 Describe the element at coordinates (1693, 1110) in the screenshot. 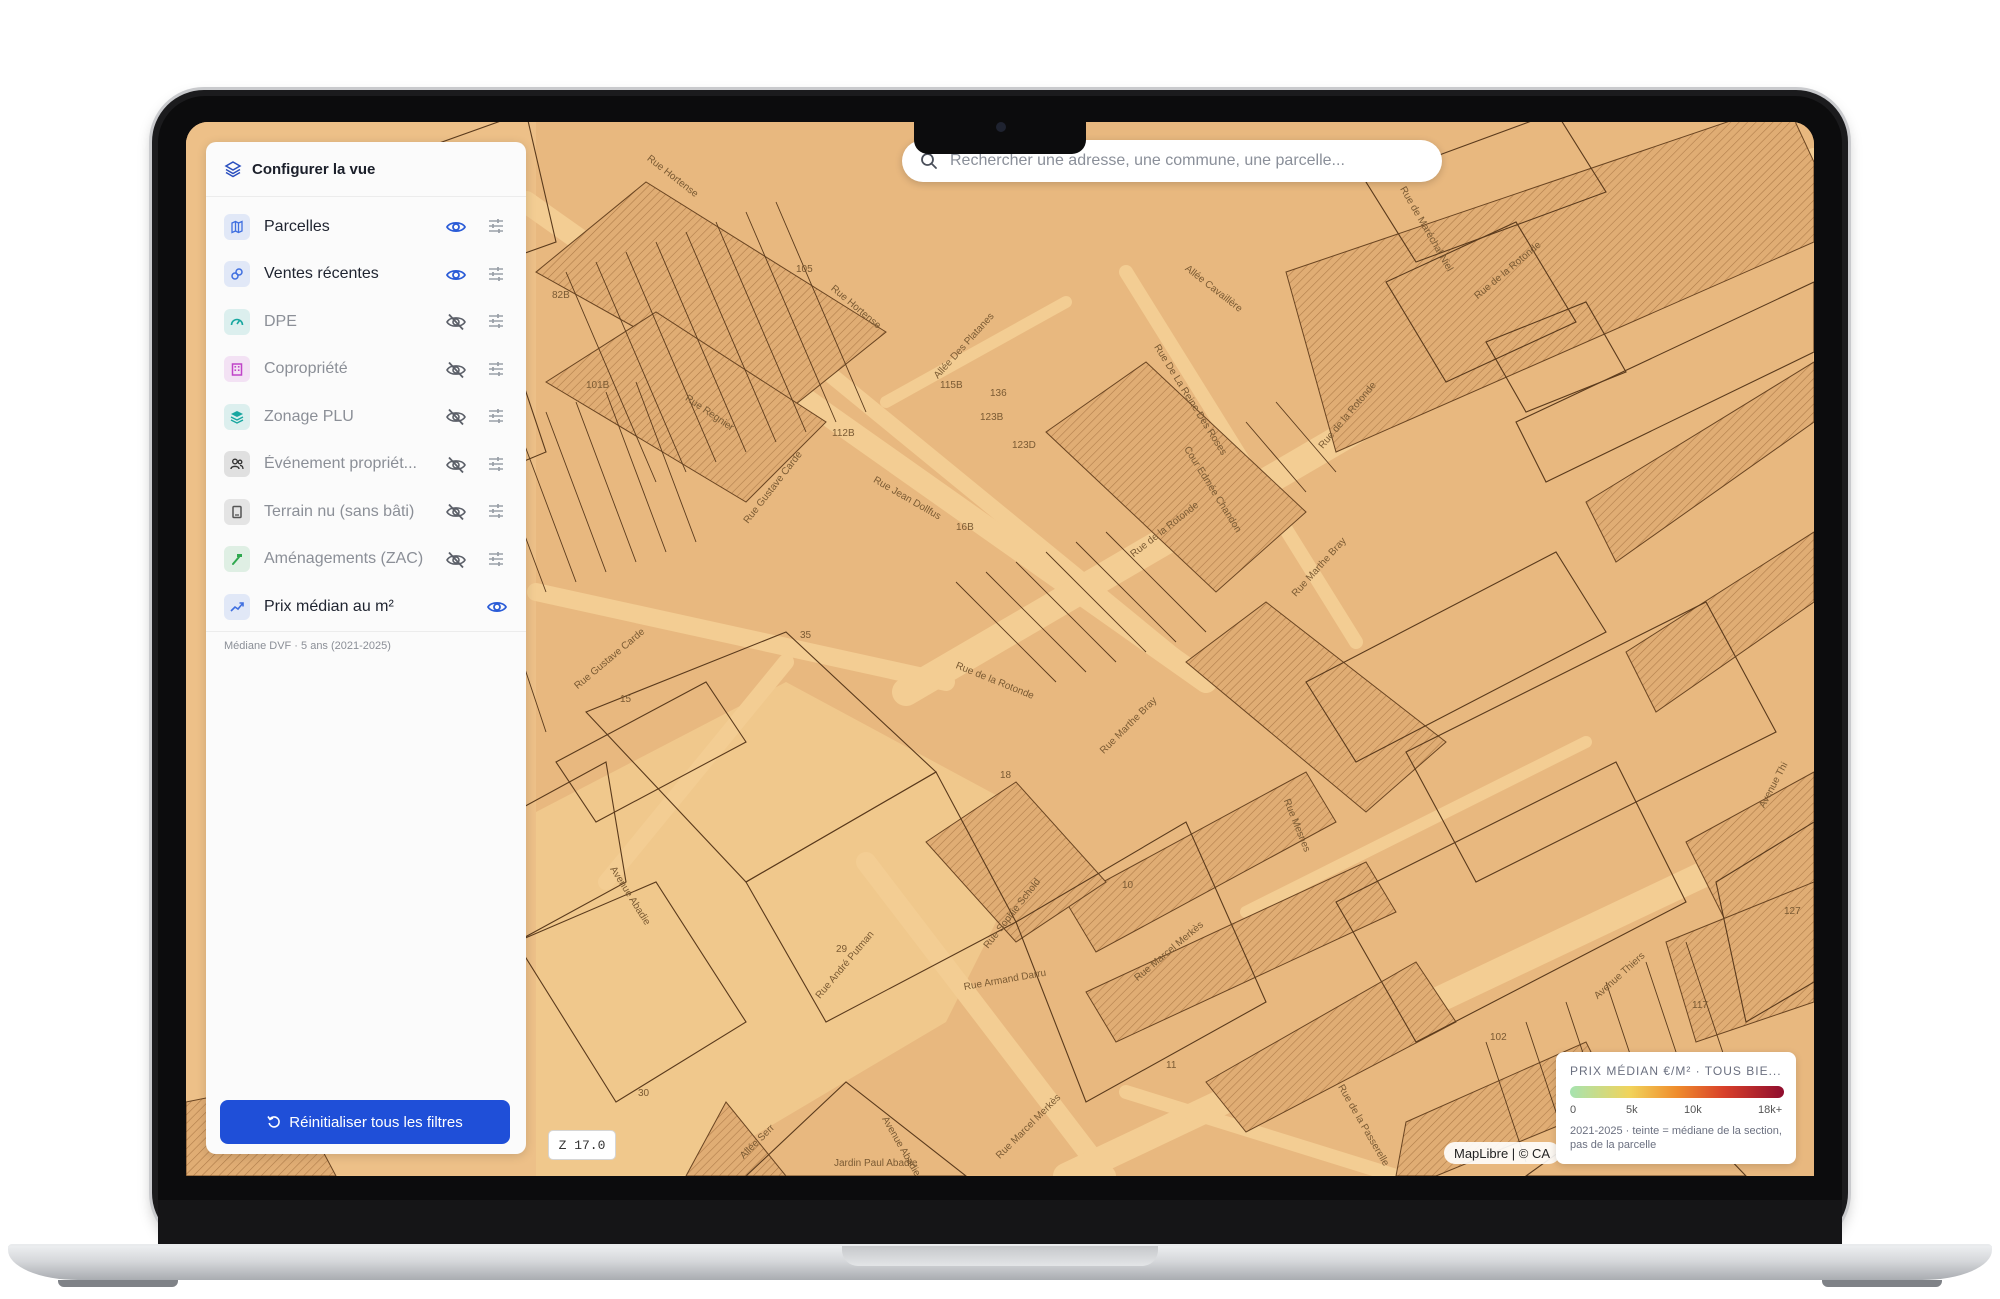

I see `legend-tick: 10k` at that location.